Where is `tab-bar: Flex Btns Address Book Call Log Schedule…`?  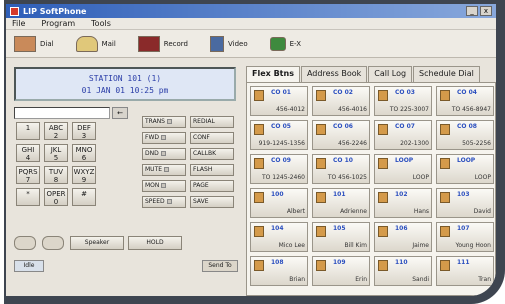 tab-bar: Flex Btns Address Book Call Log Schedule… is located at coordinates (371, 74).